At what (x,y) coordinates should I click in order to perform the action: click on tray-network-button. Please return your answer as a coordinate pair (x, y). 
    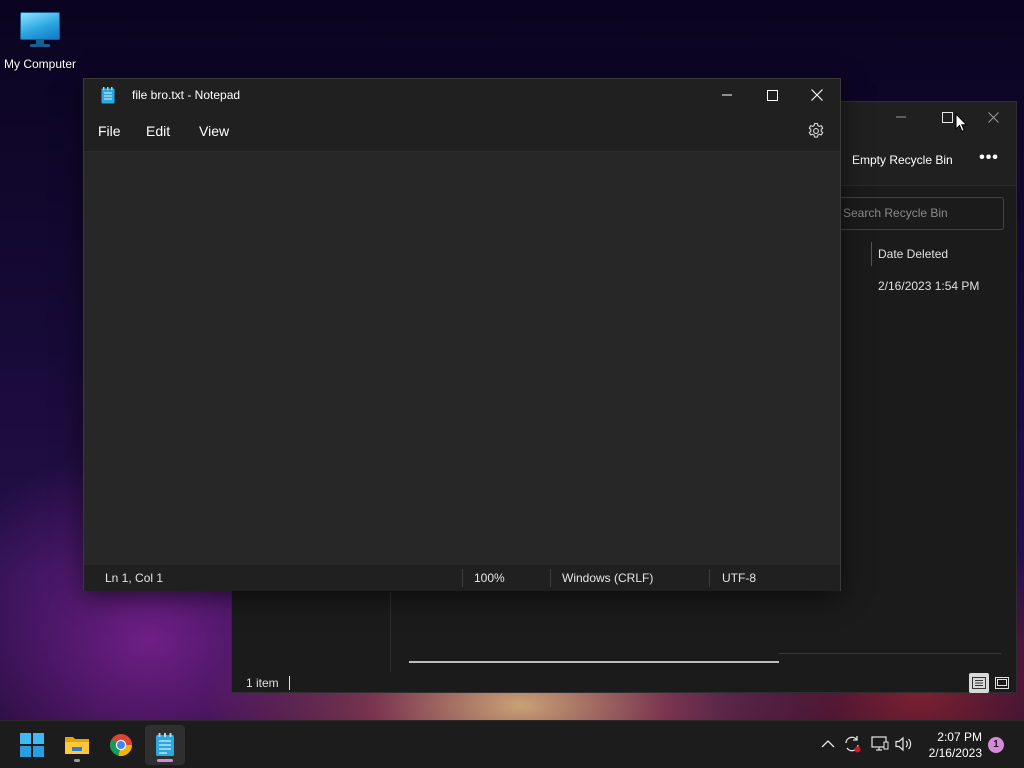
    Looking at the image, I should click on (880, 744).